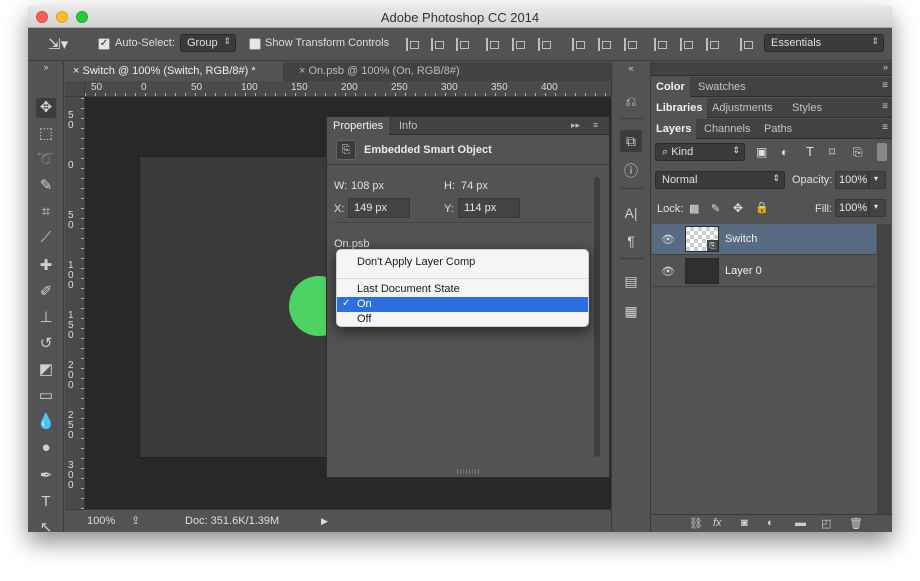 The image size is (920, 581). What do you see at coordinates (462, 44) in the screenshot?
I see `align-bottom-icon` at bounding box center [462, 44].